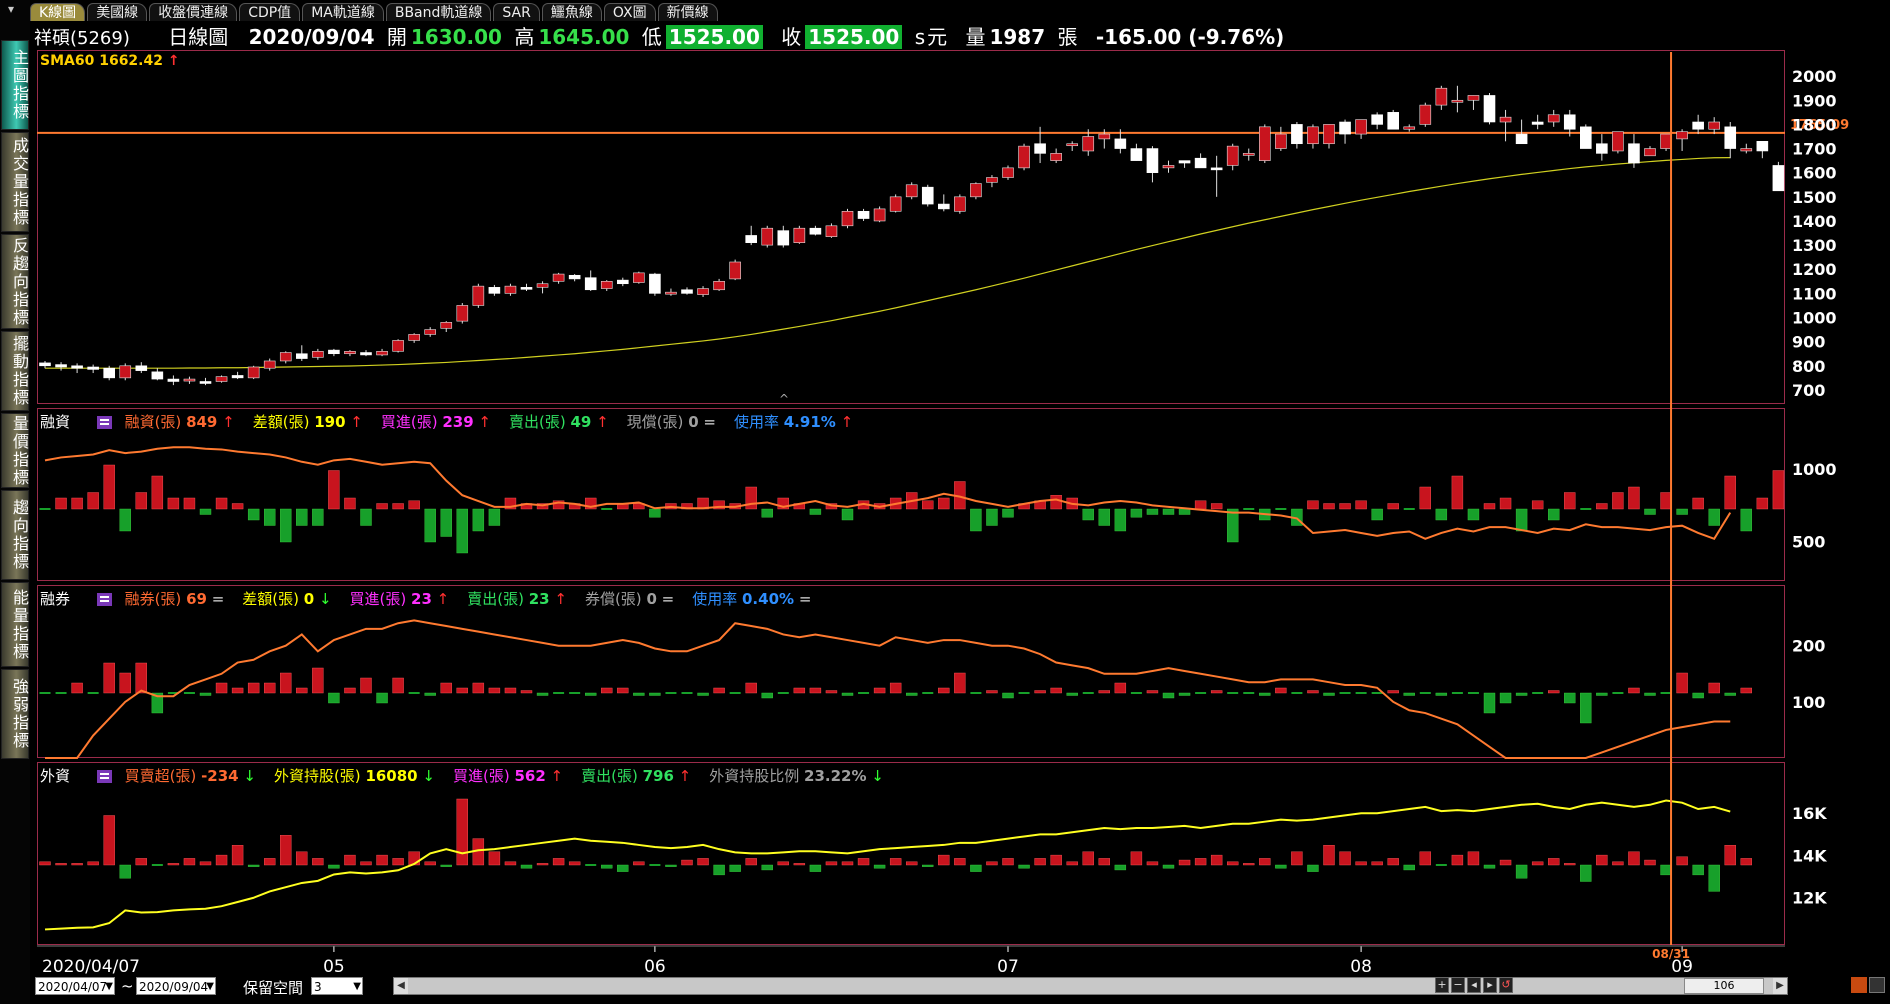 This screenshot has width=1890, height=1004. I want to click on pan-right-icon: ▸, so click(1490, 985).